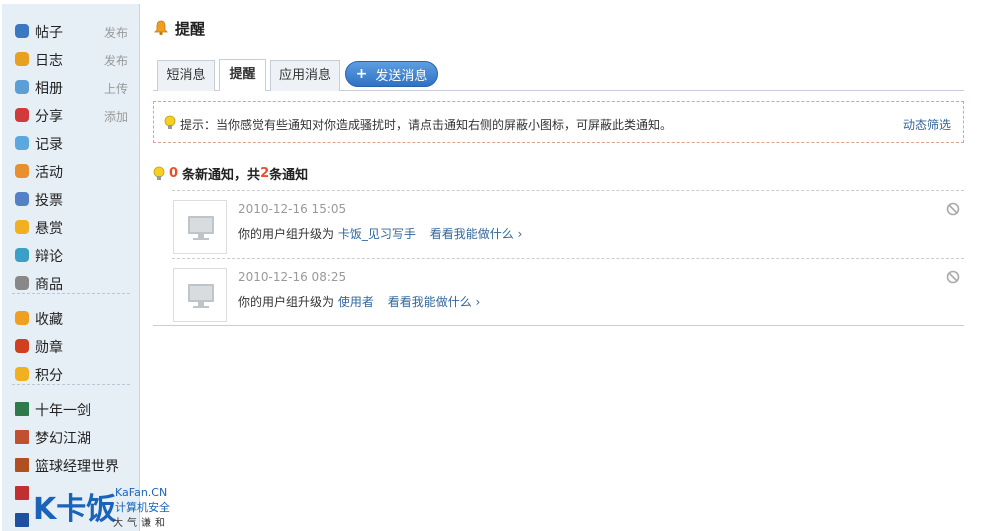 Image resolution: width=999 pixels, height=531 pixels. Describe the element at coordinates (70, 143) in the screenshot. I see `sidebar-item: 记录` at that location.